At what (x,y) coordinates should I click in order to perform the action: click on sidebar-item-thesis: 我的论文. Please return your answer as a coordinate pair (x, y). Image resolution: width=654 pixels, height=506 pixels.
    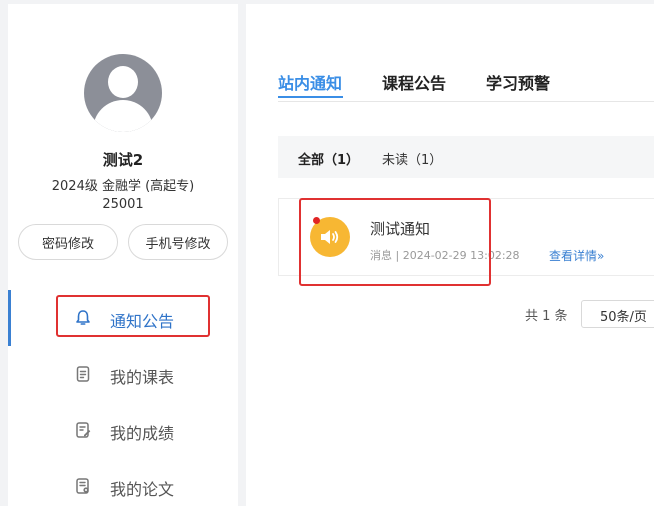
    Looking at the image, I should click on (123, 485).